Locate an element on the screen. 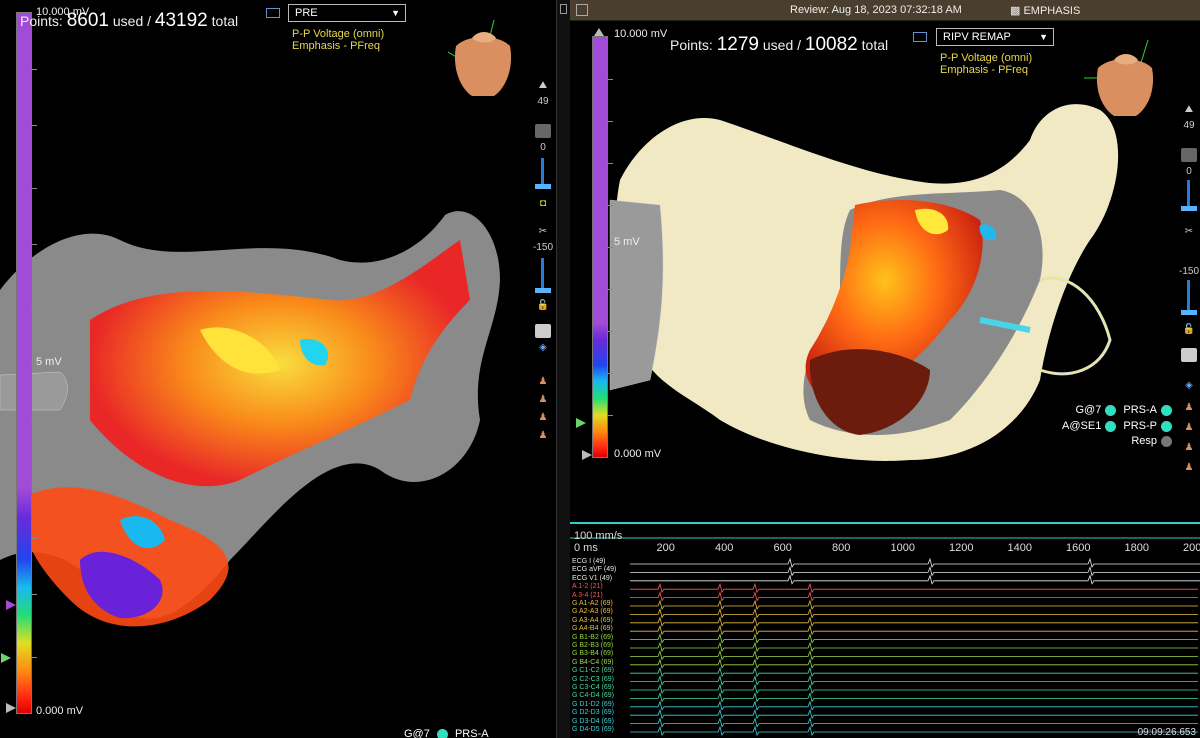  left-scale-low-handle is located at coordinates (6, 658).